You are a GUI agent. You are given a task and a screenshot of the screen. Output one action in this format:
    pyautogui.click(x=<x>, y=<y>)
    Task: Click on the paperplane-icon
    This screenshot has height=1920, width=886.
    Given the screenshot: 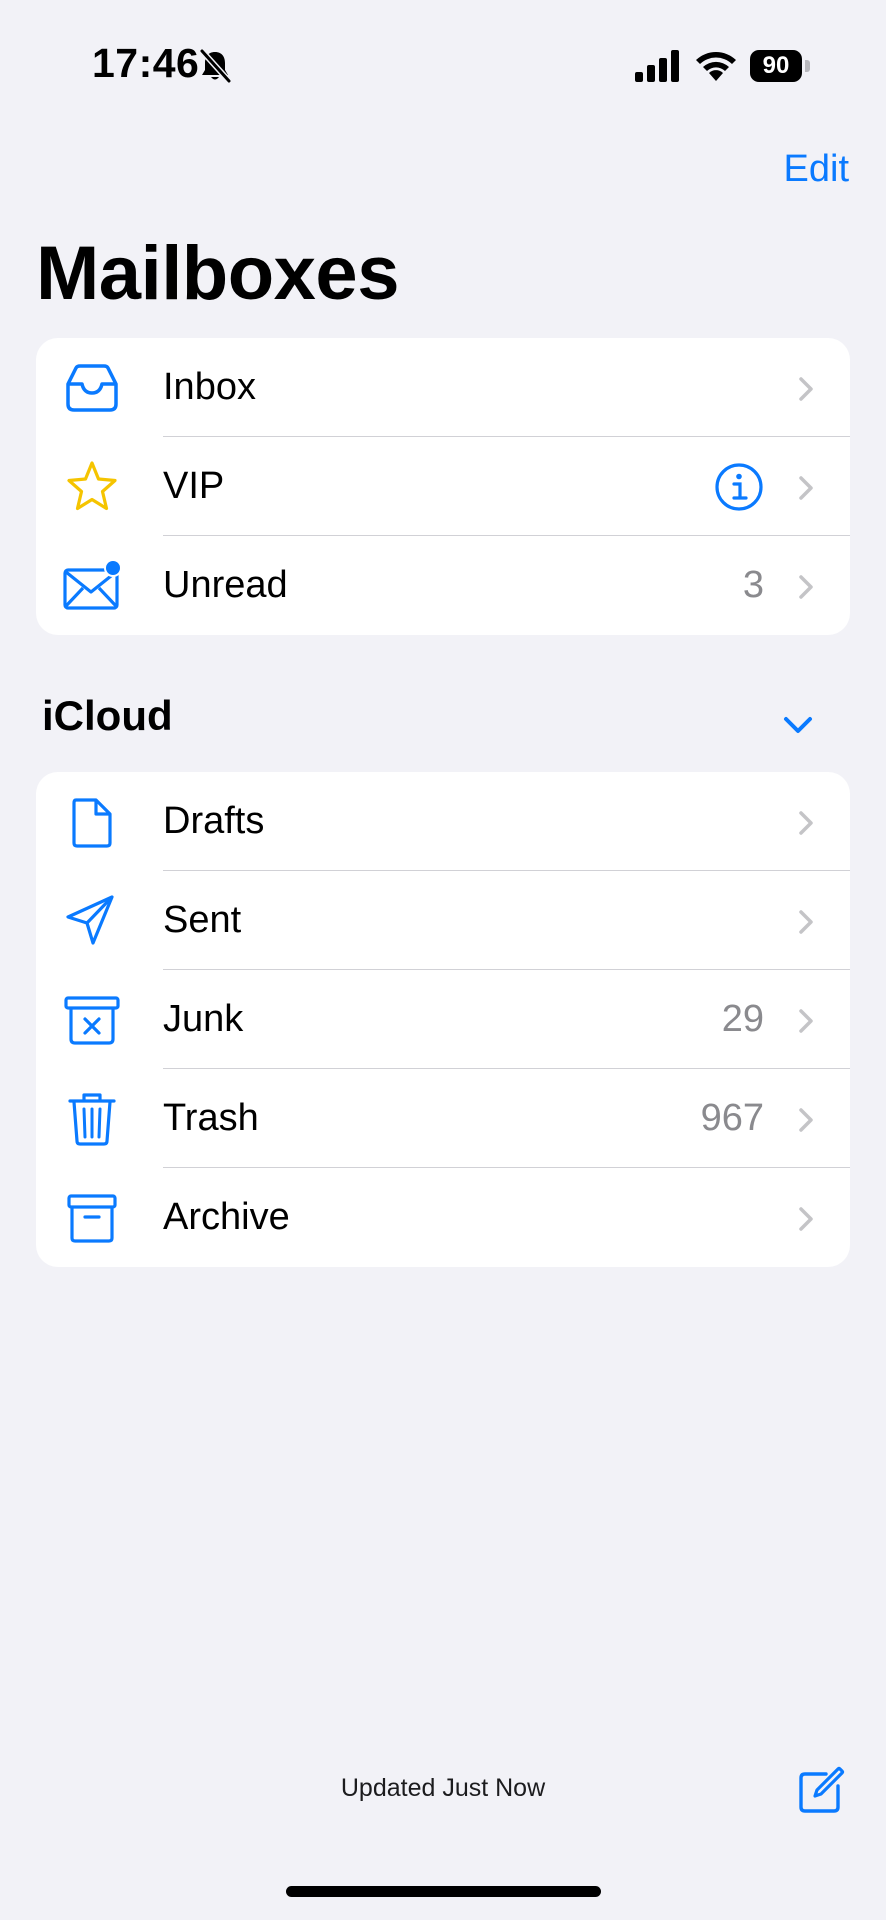 What is the action you would take?
    pyautogui.click(x=92, y=921)
    